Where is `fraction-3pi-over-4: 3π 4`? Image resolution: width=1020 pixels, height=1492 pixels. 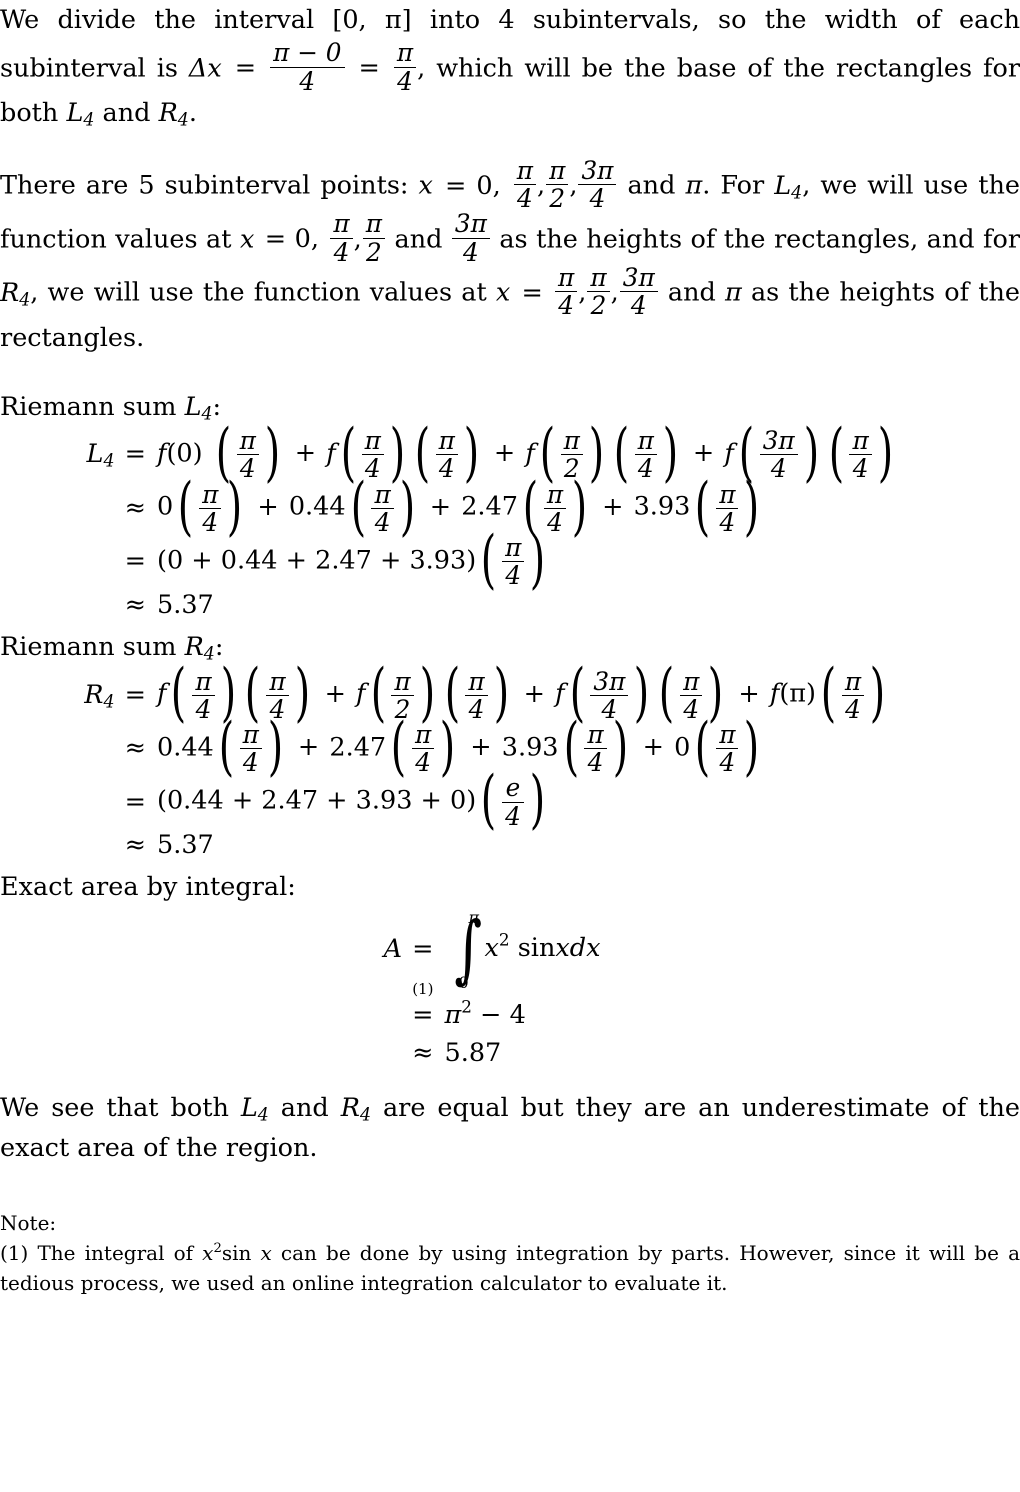 fraction-3pi-over-4: 3π 4 is located at coordinates (470, 238).